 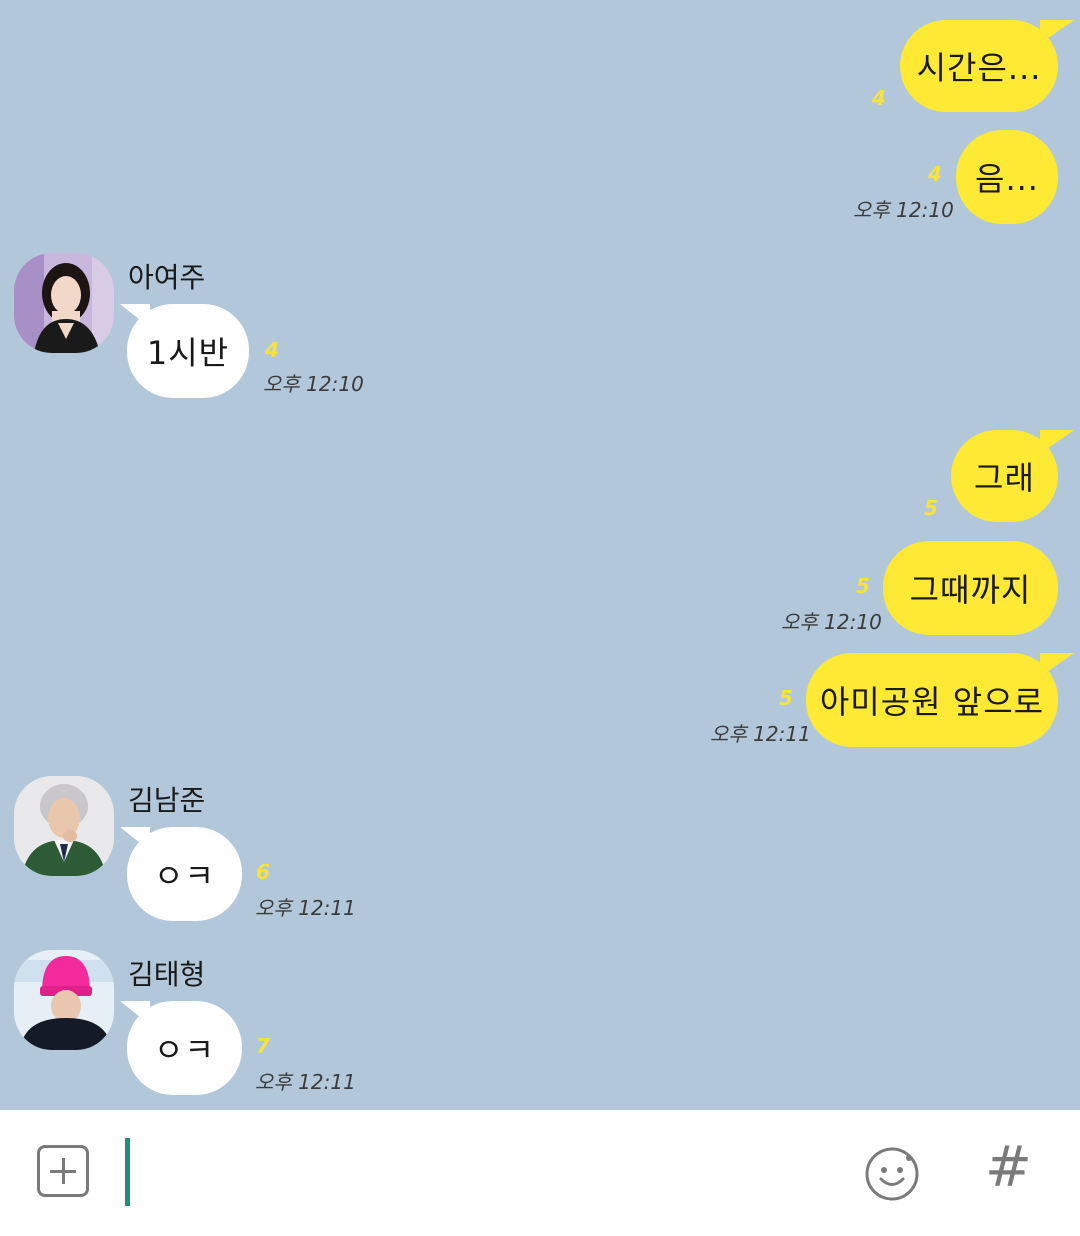 I want to click on my-message-bubble: 아미공원 앞으로, so click(x=932, y=700).